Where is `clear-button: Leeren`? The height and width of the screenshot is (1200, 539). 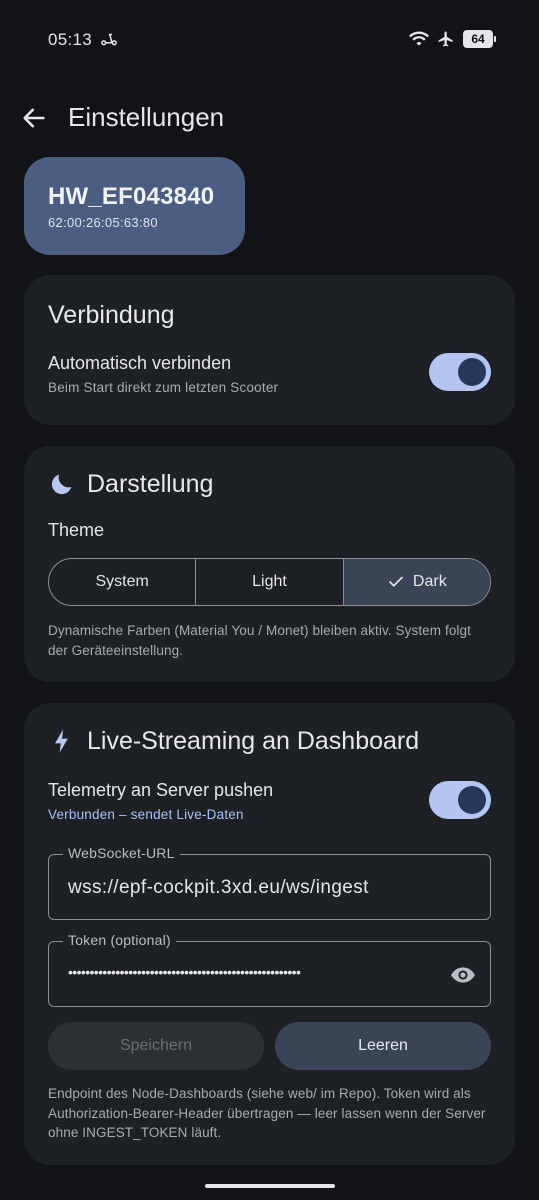 clear-button: Leeren is located at coordinates (383, 1046).